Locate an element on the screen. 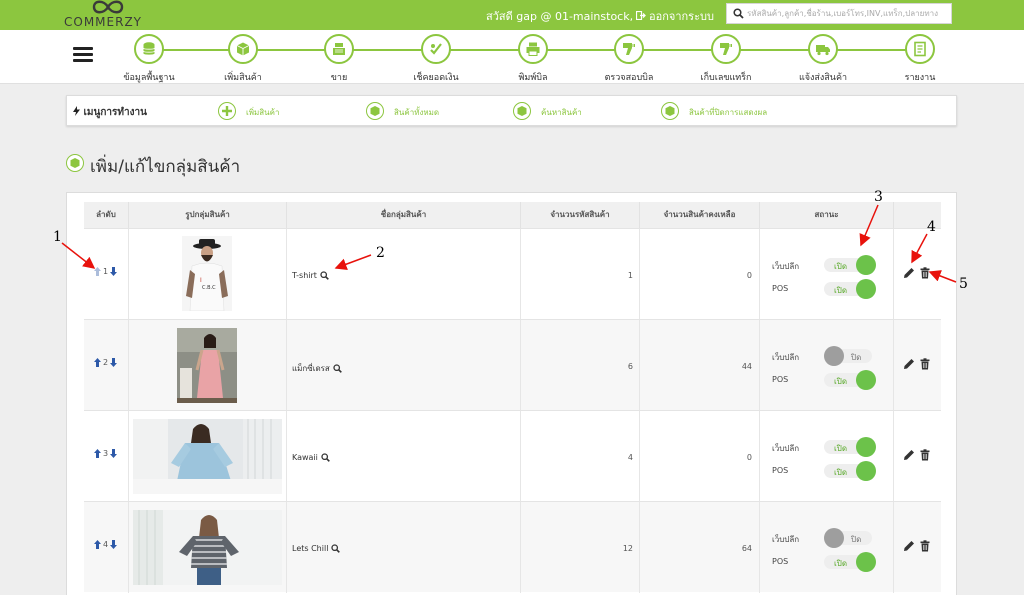 The height and width of the screenshot is (595, 1024). logo-text: COMMERZY is located at coordinates (103, 22).